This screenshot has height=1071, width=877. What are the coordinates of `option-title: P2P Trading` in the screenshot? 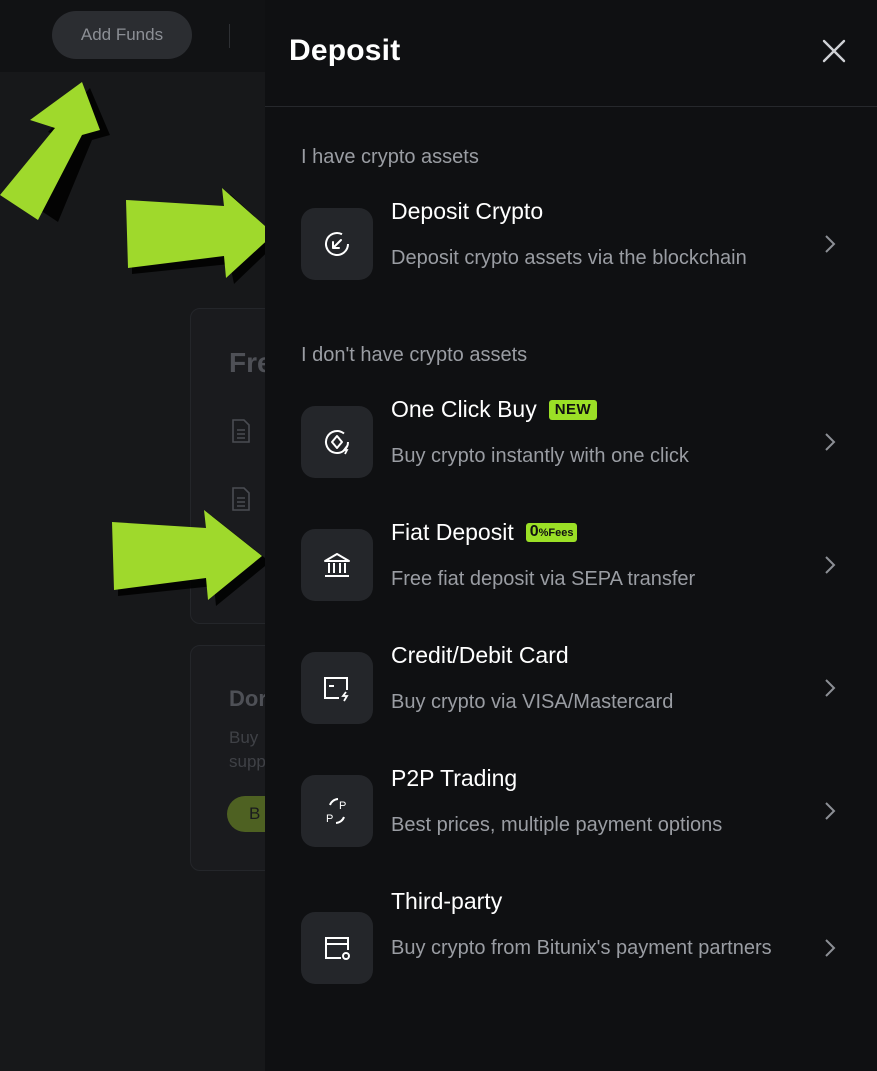 It's located at (454, 778).